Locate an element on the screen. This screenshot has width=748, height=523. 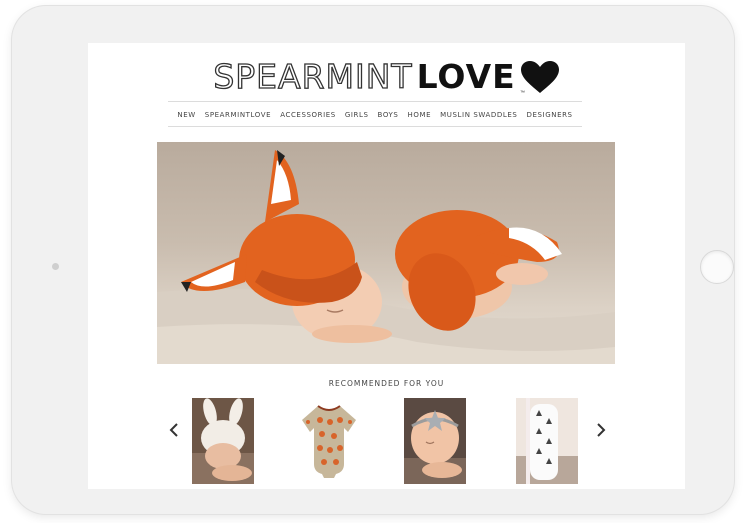
nav-item-home: HOME is located at coordinates (419, 115).